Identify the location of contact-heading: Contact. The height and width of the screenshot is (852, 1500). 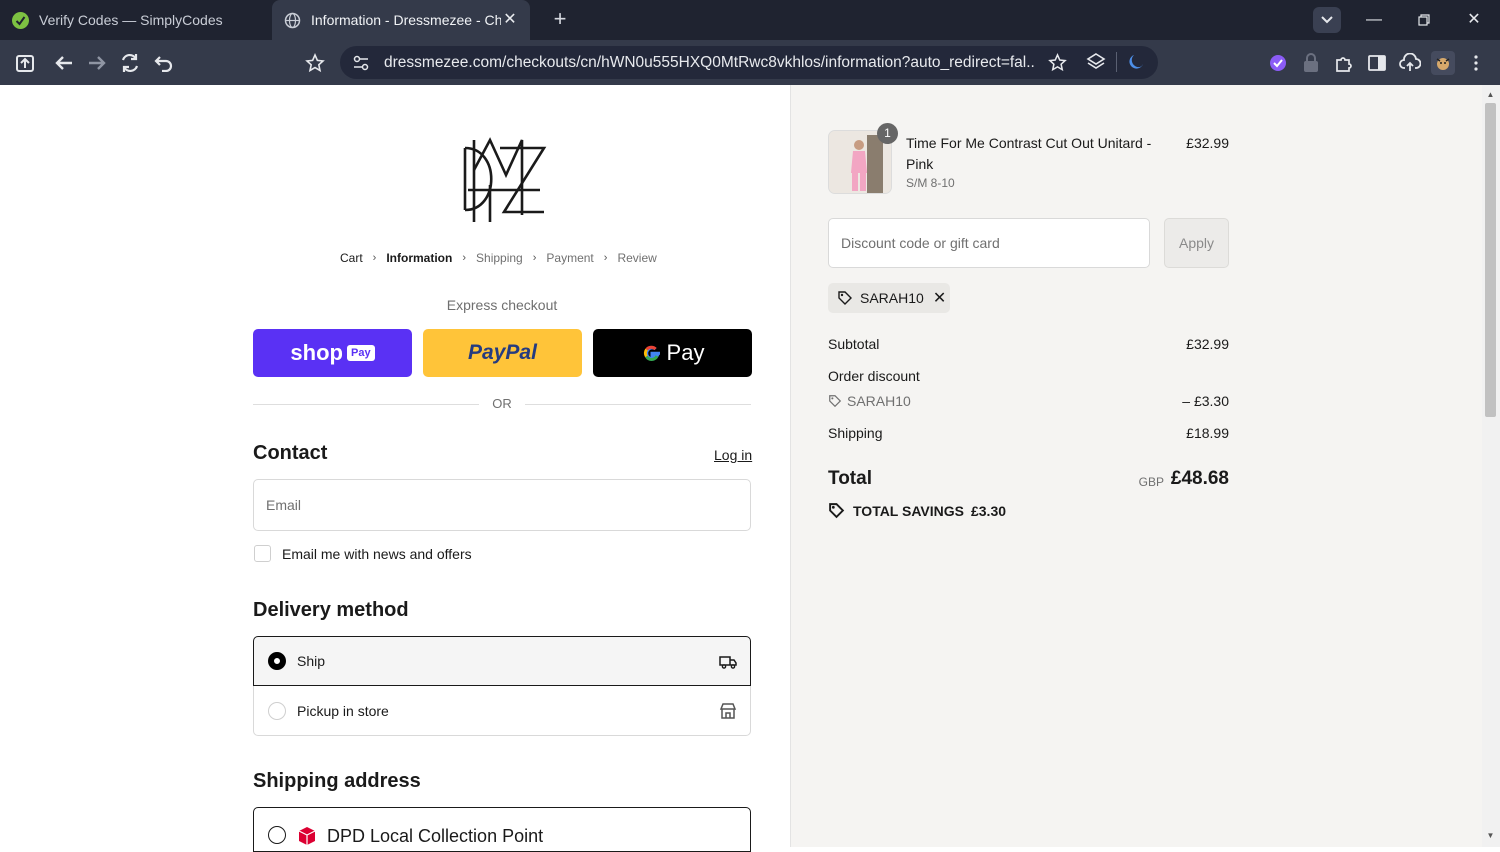
(290, 453).